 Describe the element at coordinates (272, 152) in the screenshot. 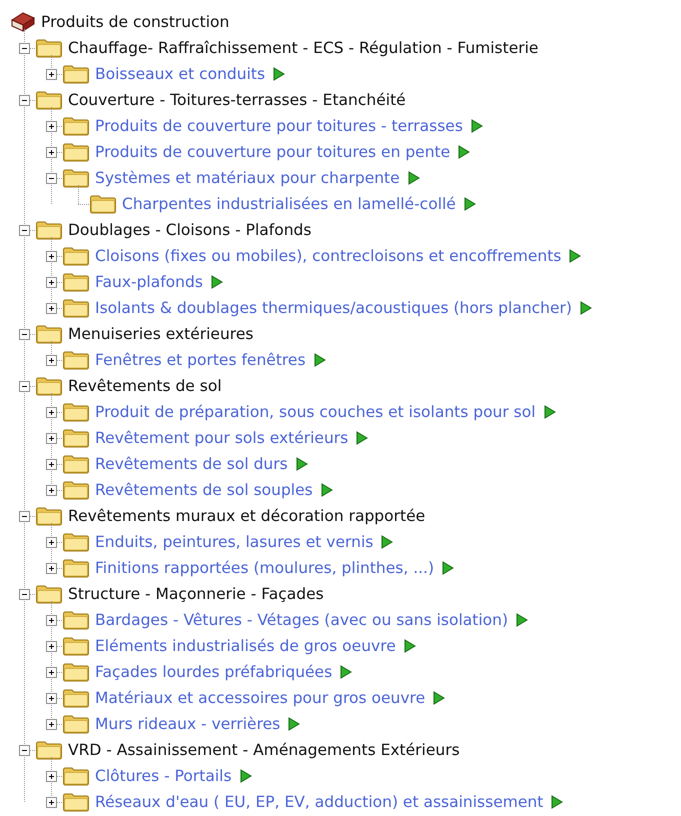

I see `tree-link: Produits de couverture pour toitures en pente` at that location.